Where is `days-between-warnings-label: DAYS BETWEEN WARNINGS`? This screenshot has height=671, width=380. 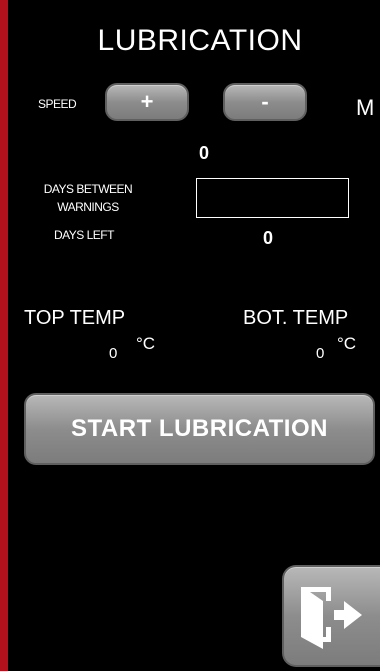
days-between-warnings-label: DAYS BETWEEN WARNINGS is located at coordinates (88, 198).